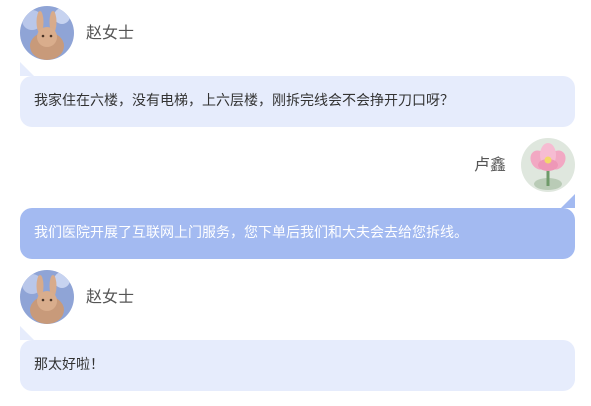 Image resolution: width=591 pixels, height=406 pixels. I want to click on message-bubble: 我家住在六楼，没有电梯，上六层楼，刚拆完线会不会挣开刀口呀？, so click(297, 101).